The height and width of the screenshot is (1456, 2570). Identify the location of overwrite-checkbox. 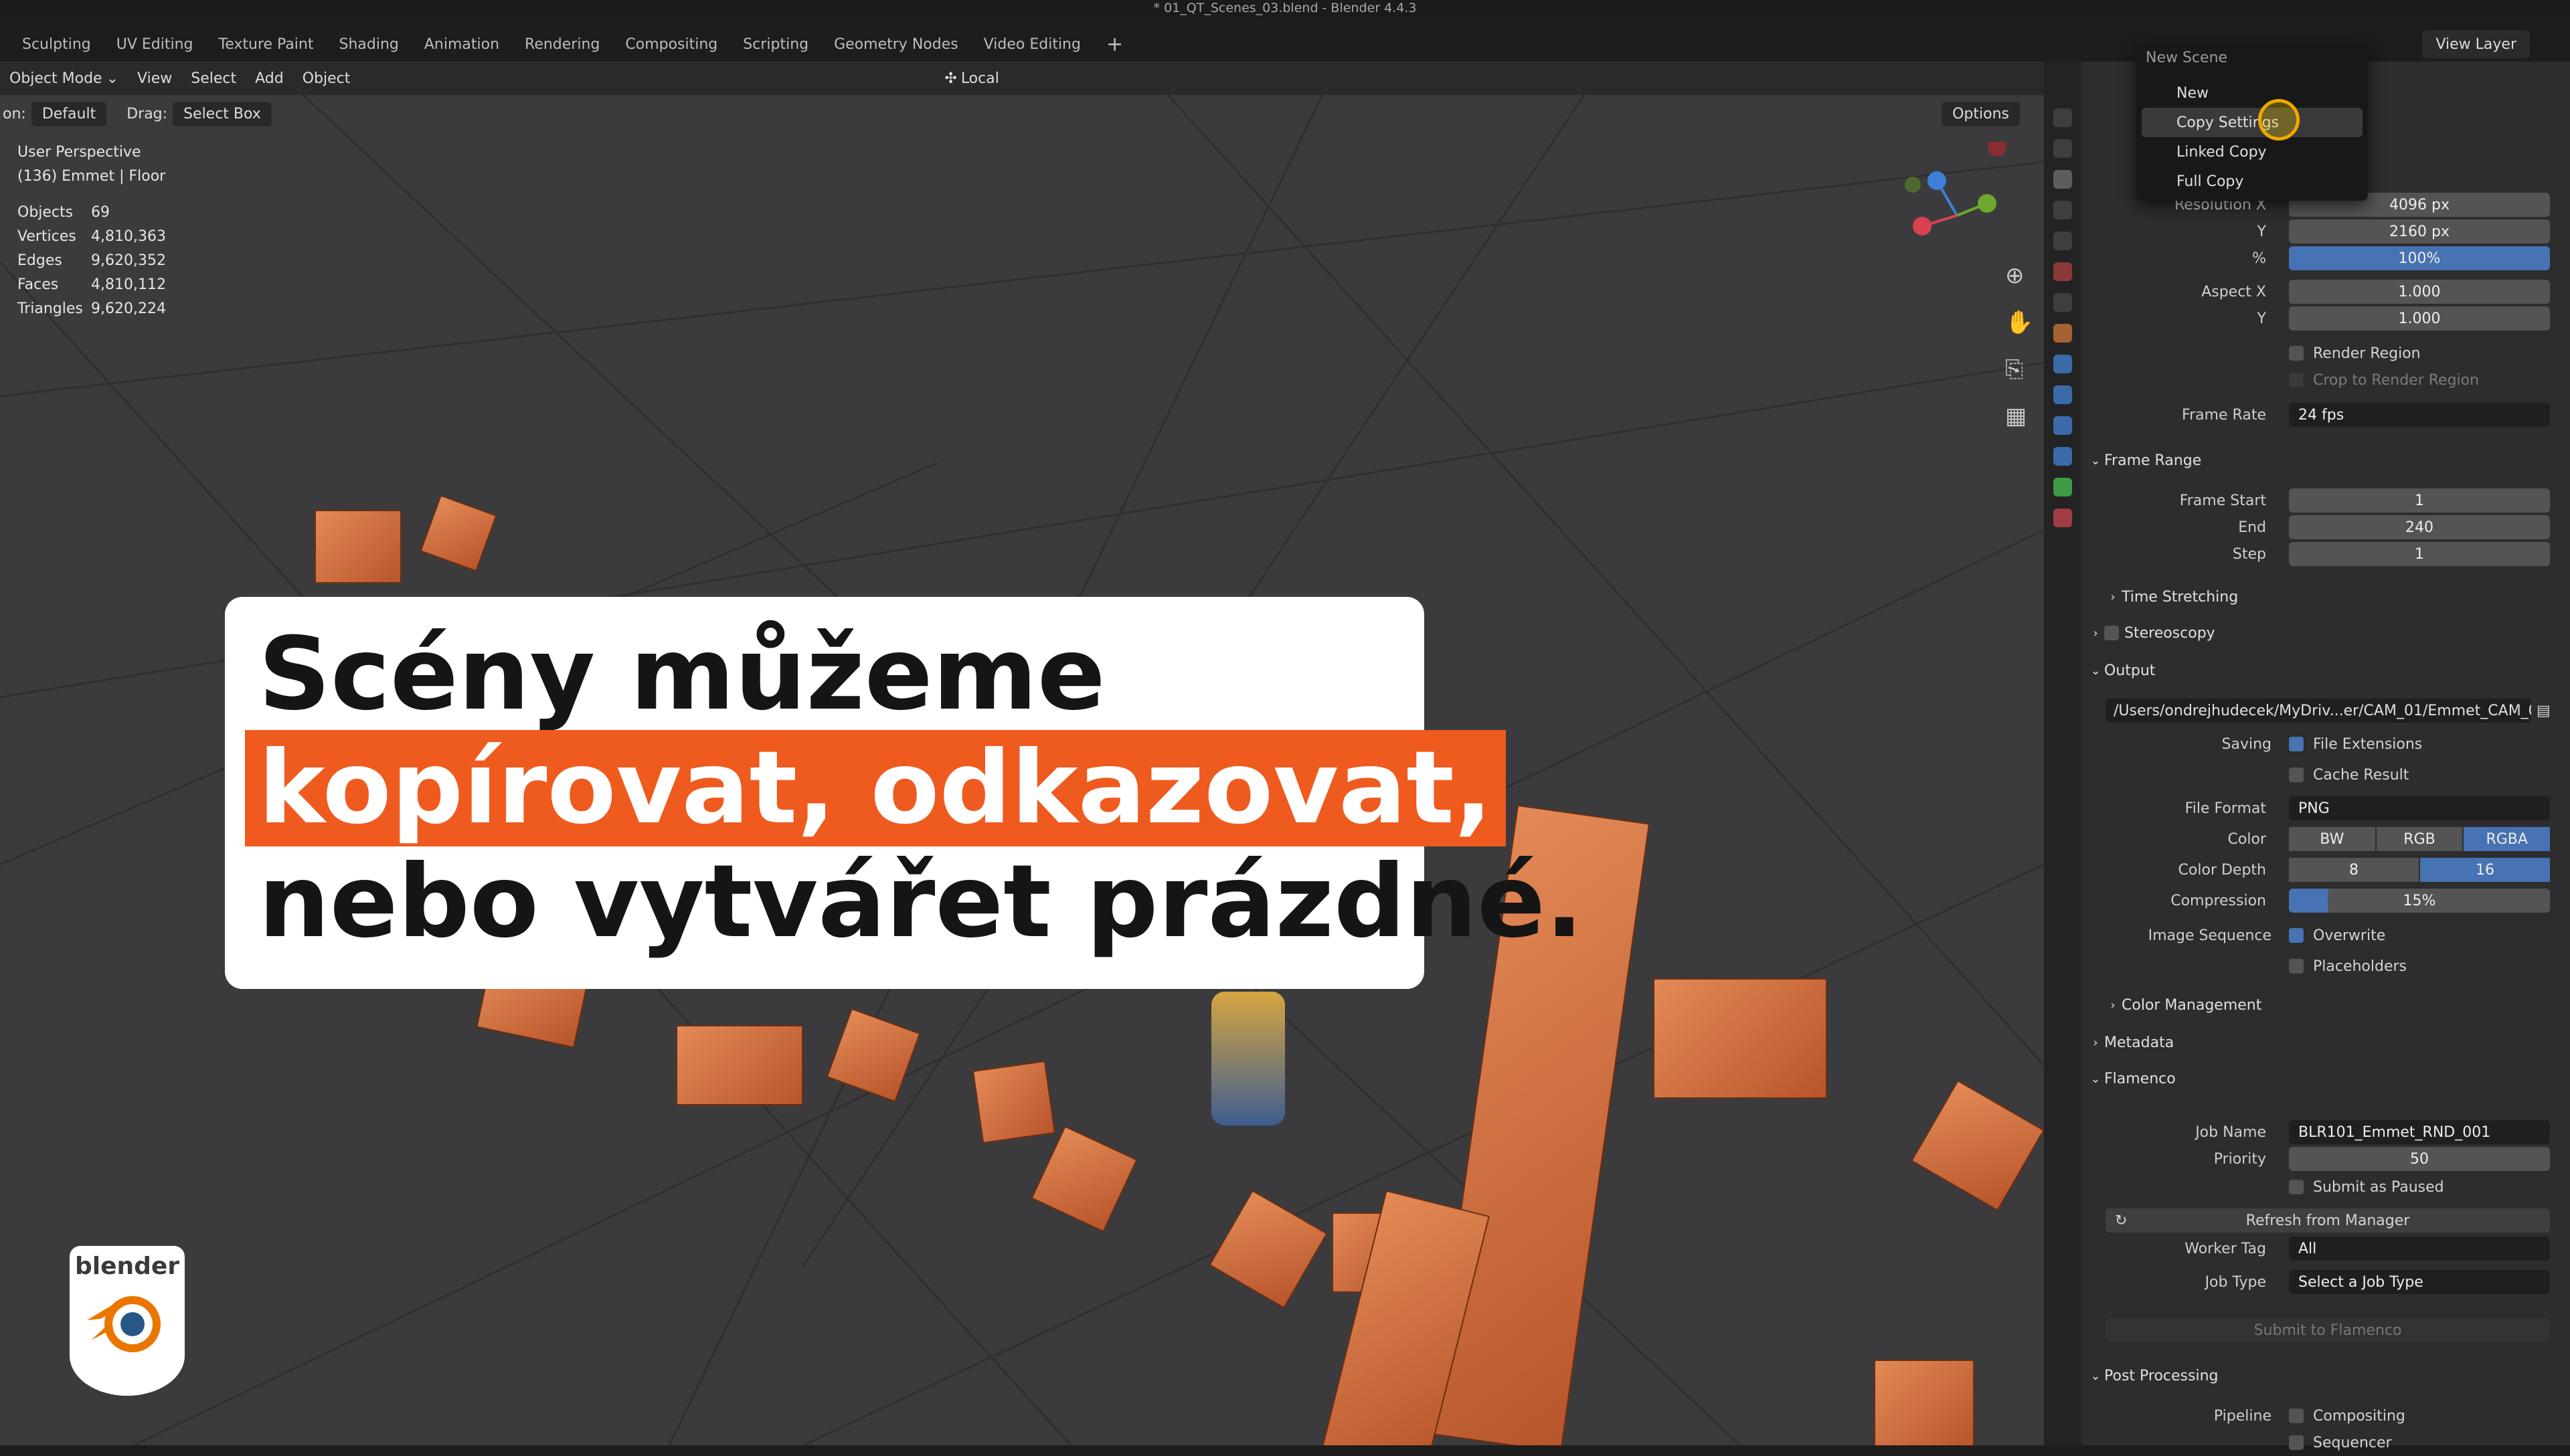
(2296, 935).